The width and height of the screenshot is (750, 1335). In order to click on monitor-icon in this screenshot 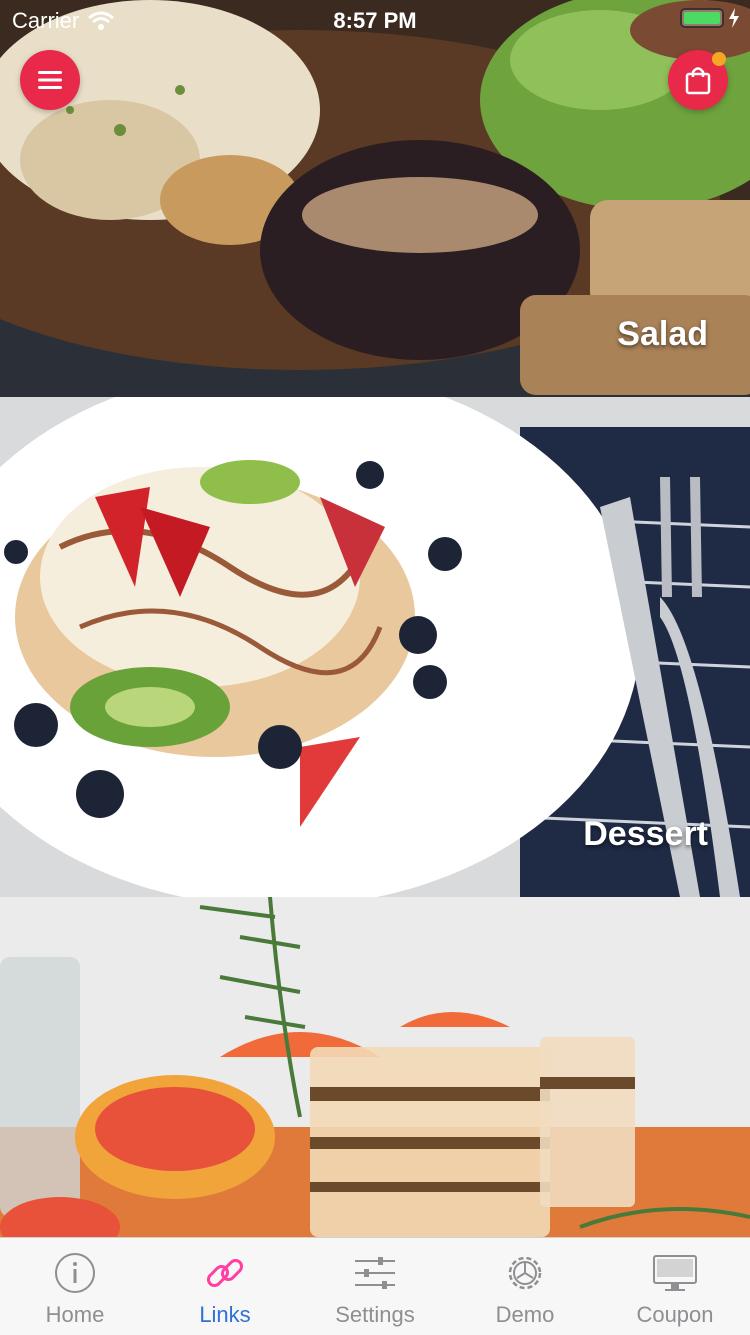, I will do `click(675, 1273)`.